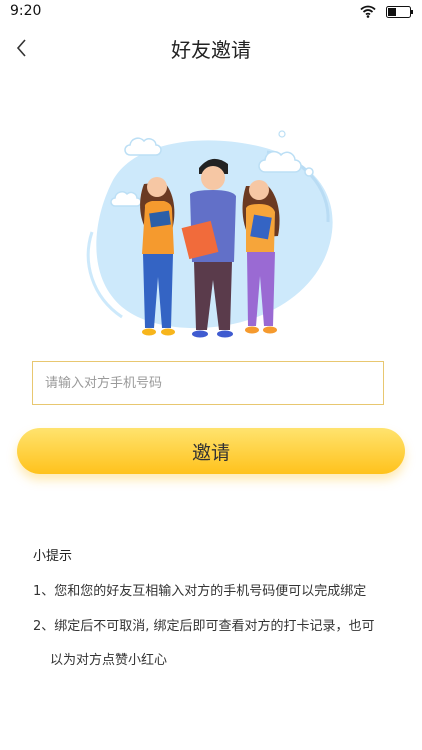  Describe the element at coordinates (211, 12) in the screenshot. I see `status-bar: 9:20` at that location.